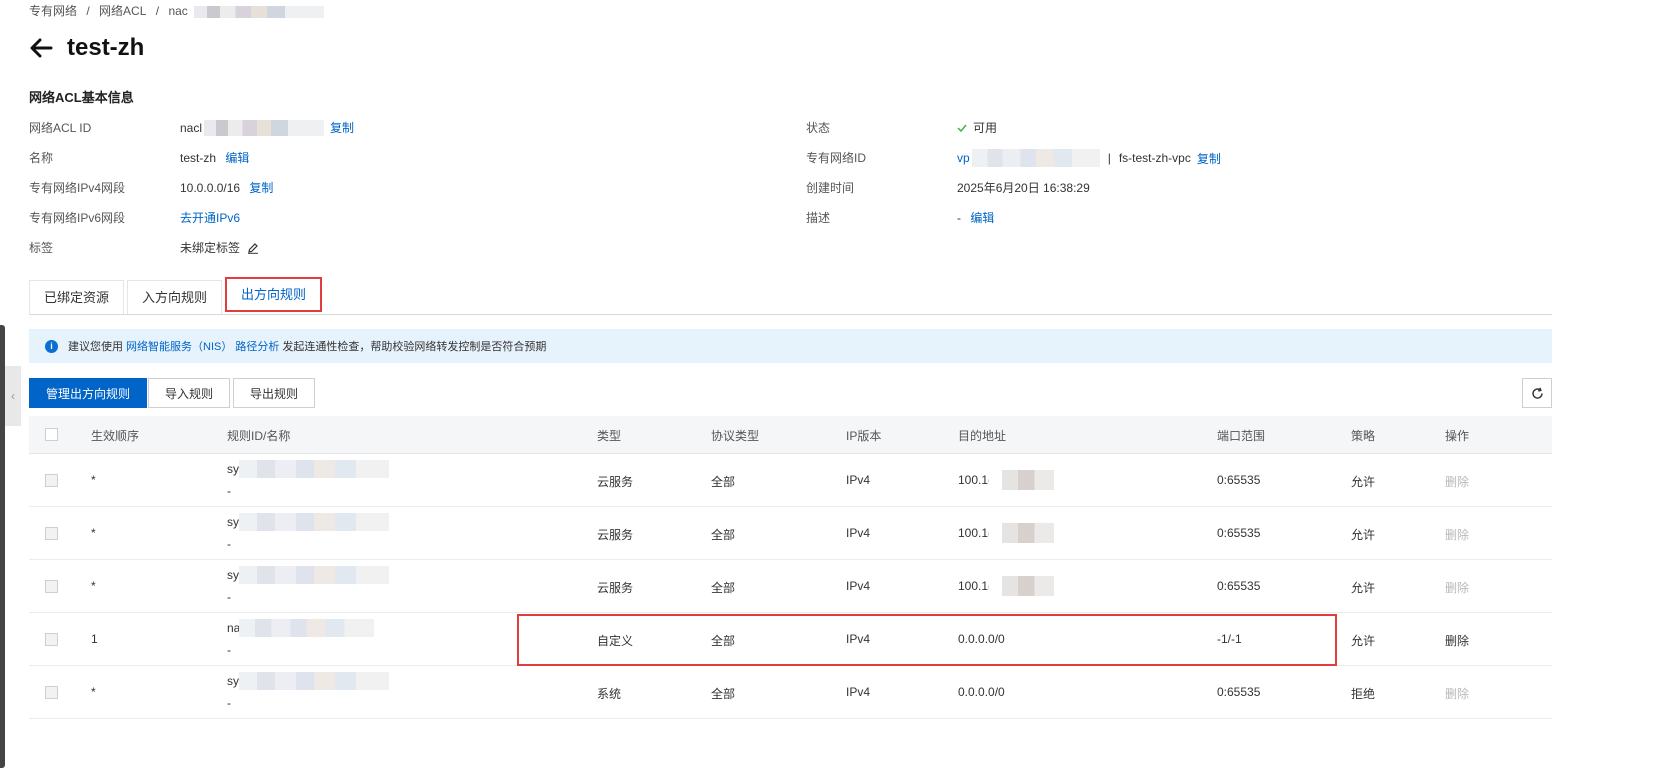 This screenshot has height=768, width=1661. I want to click on status-label: 状态, so click(818, 128).